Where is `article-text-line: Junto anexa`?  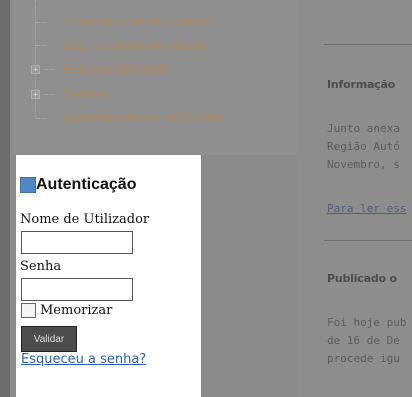
article-text-line: Junto anexa is located at coordinates (363, 128).